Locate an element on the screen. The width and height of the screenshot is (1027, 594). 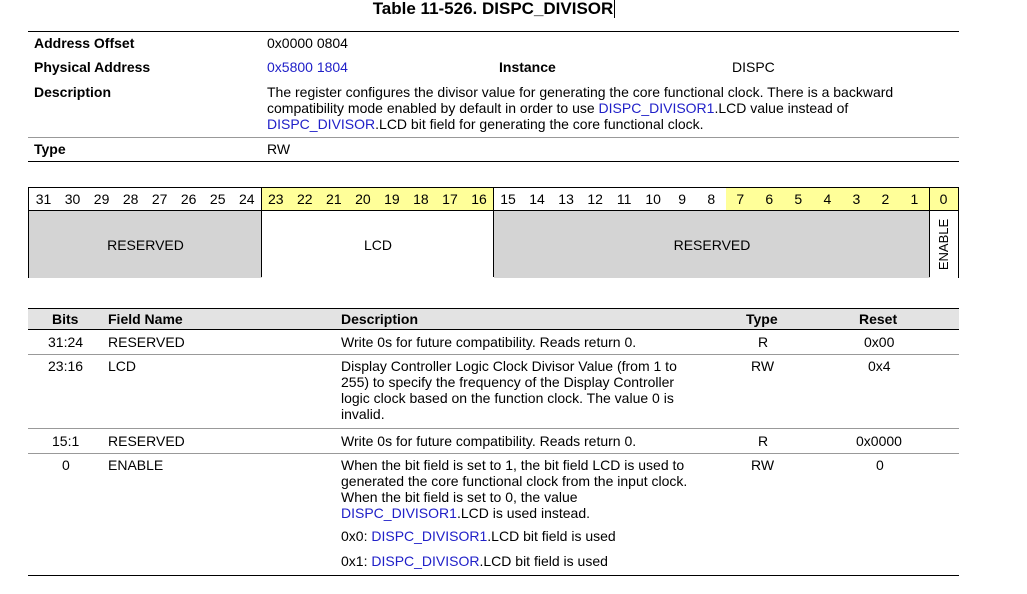
col-reset: Reset is located at coordinates (878, 319).